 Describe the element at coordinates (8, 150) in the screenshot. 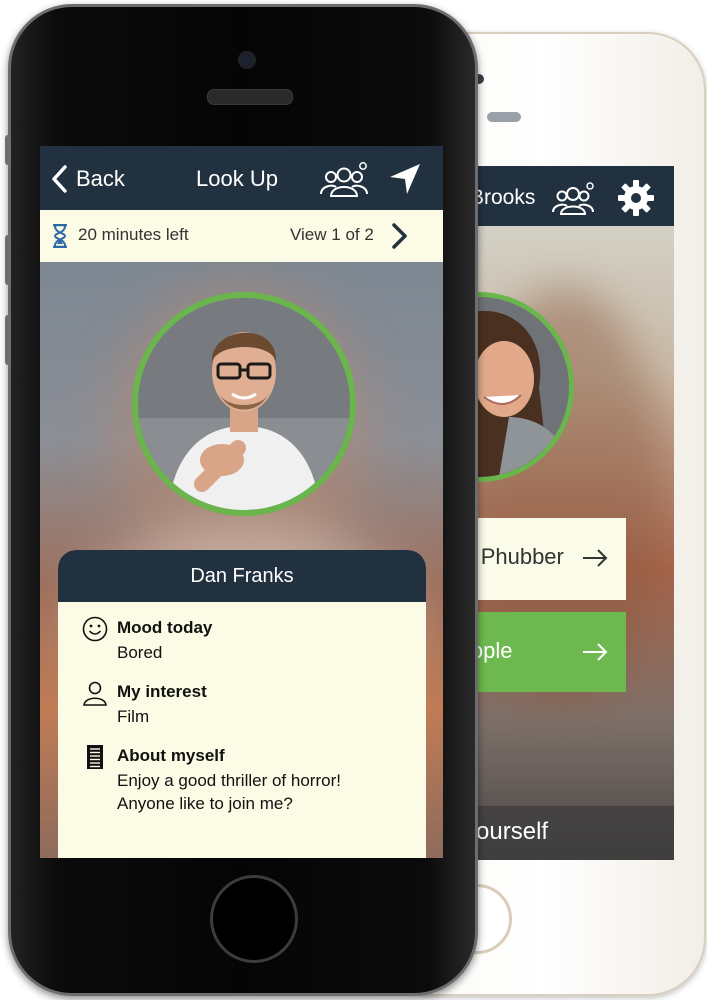

I see `mute-switch` at that location.